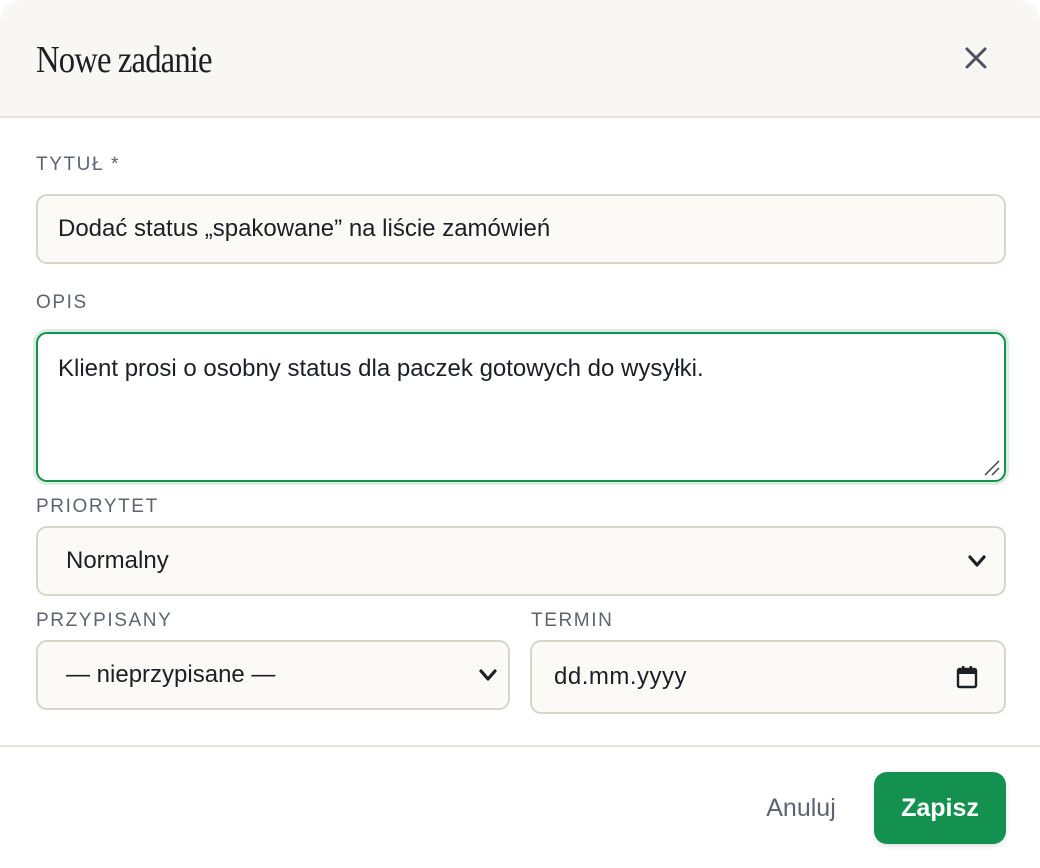  I want to click on assignee-select: — nieprzypisane —, so click(273, 675).